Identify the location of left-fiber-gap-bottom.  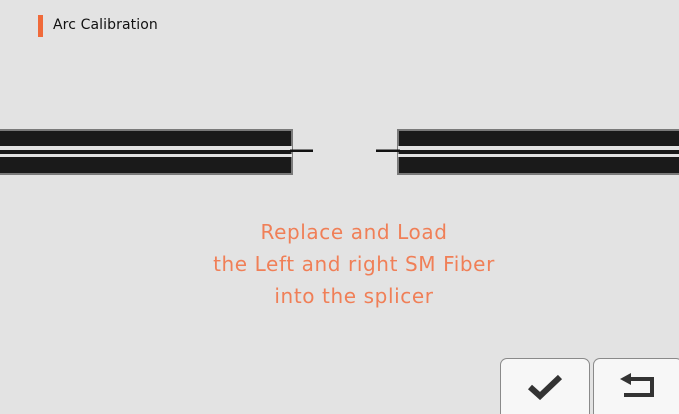
(146, 155).